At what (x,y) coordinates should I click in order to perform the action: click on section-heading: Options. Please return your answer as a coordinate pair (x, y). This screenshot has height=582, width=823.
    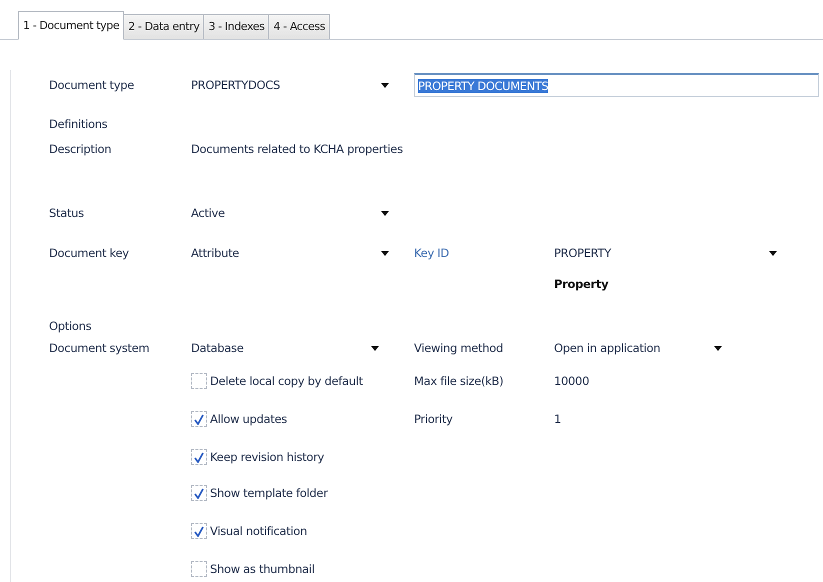
    Looking at the image, I should click on (70, 326).